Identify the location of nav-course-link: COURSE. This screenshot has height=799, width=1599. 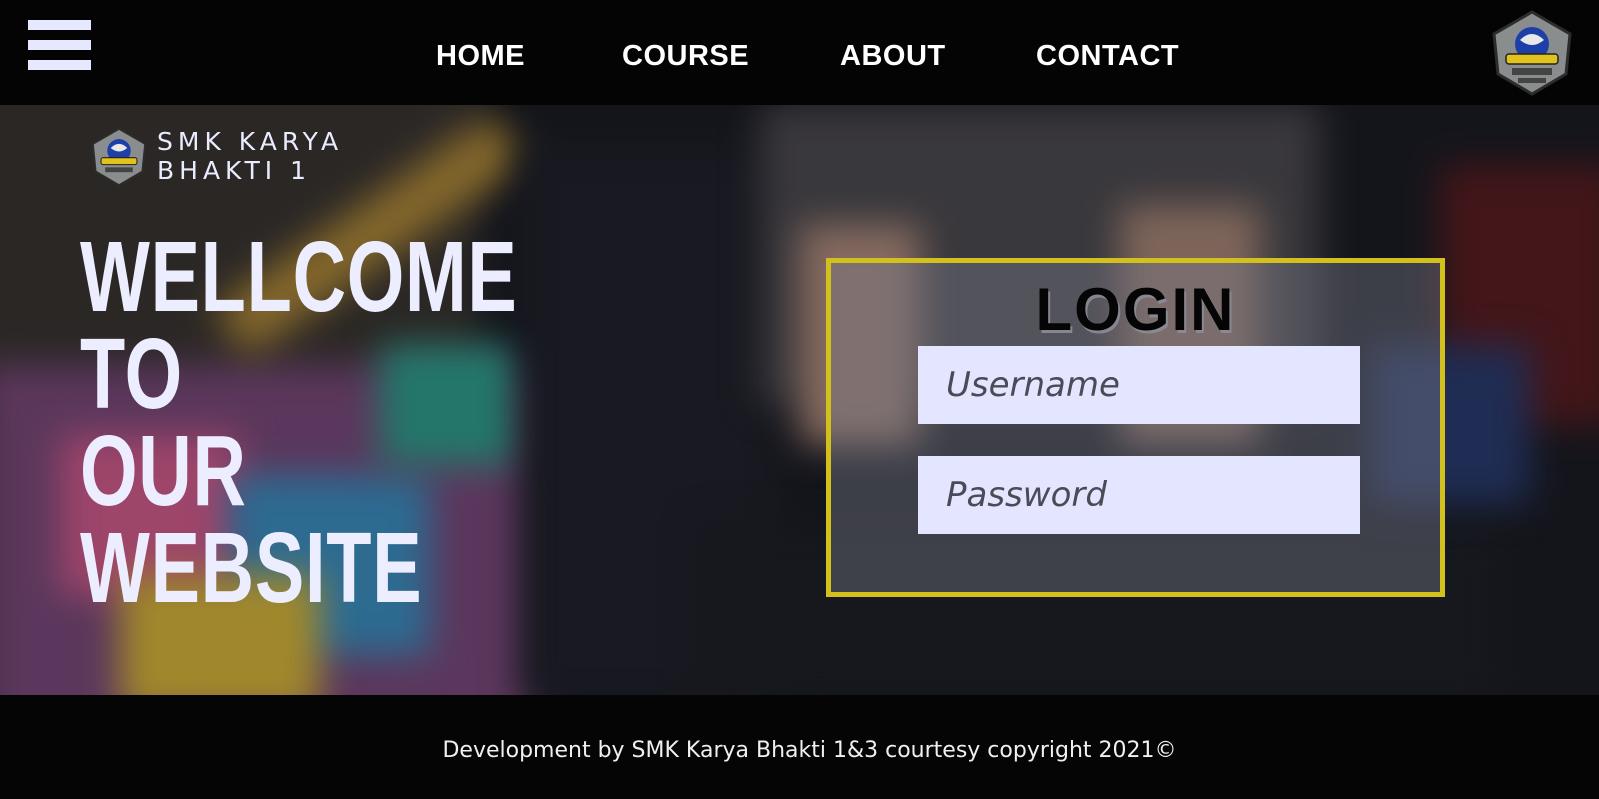
(685, 56).